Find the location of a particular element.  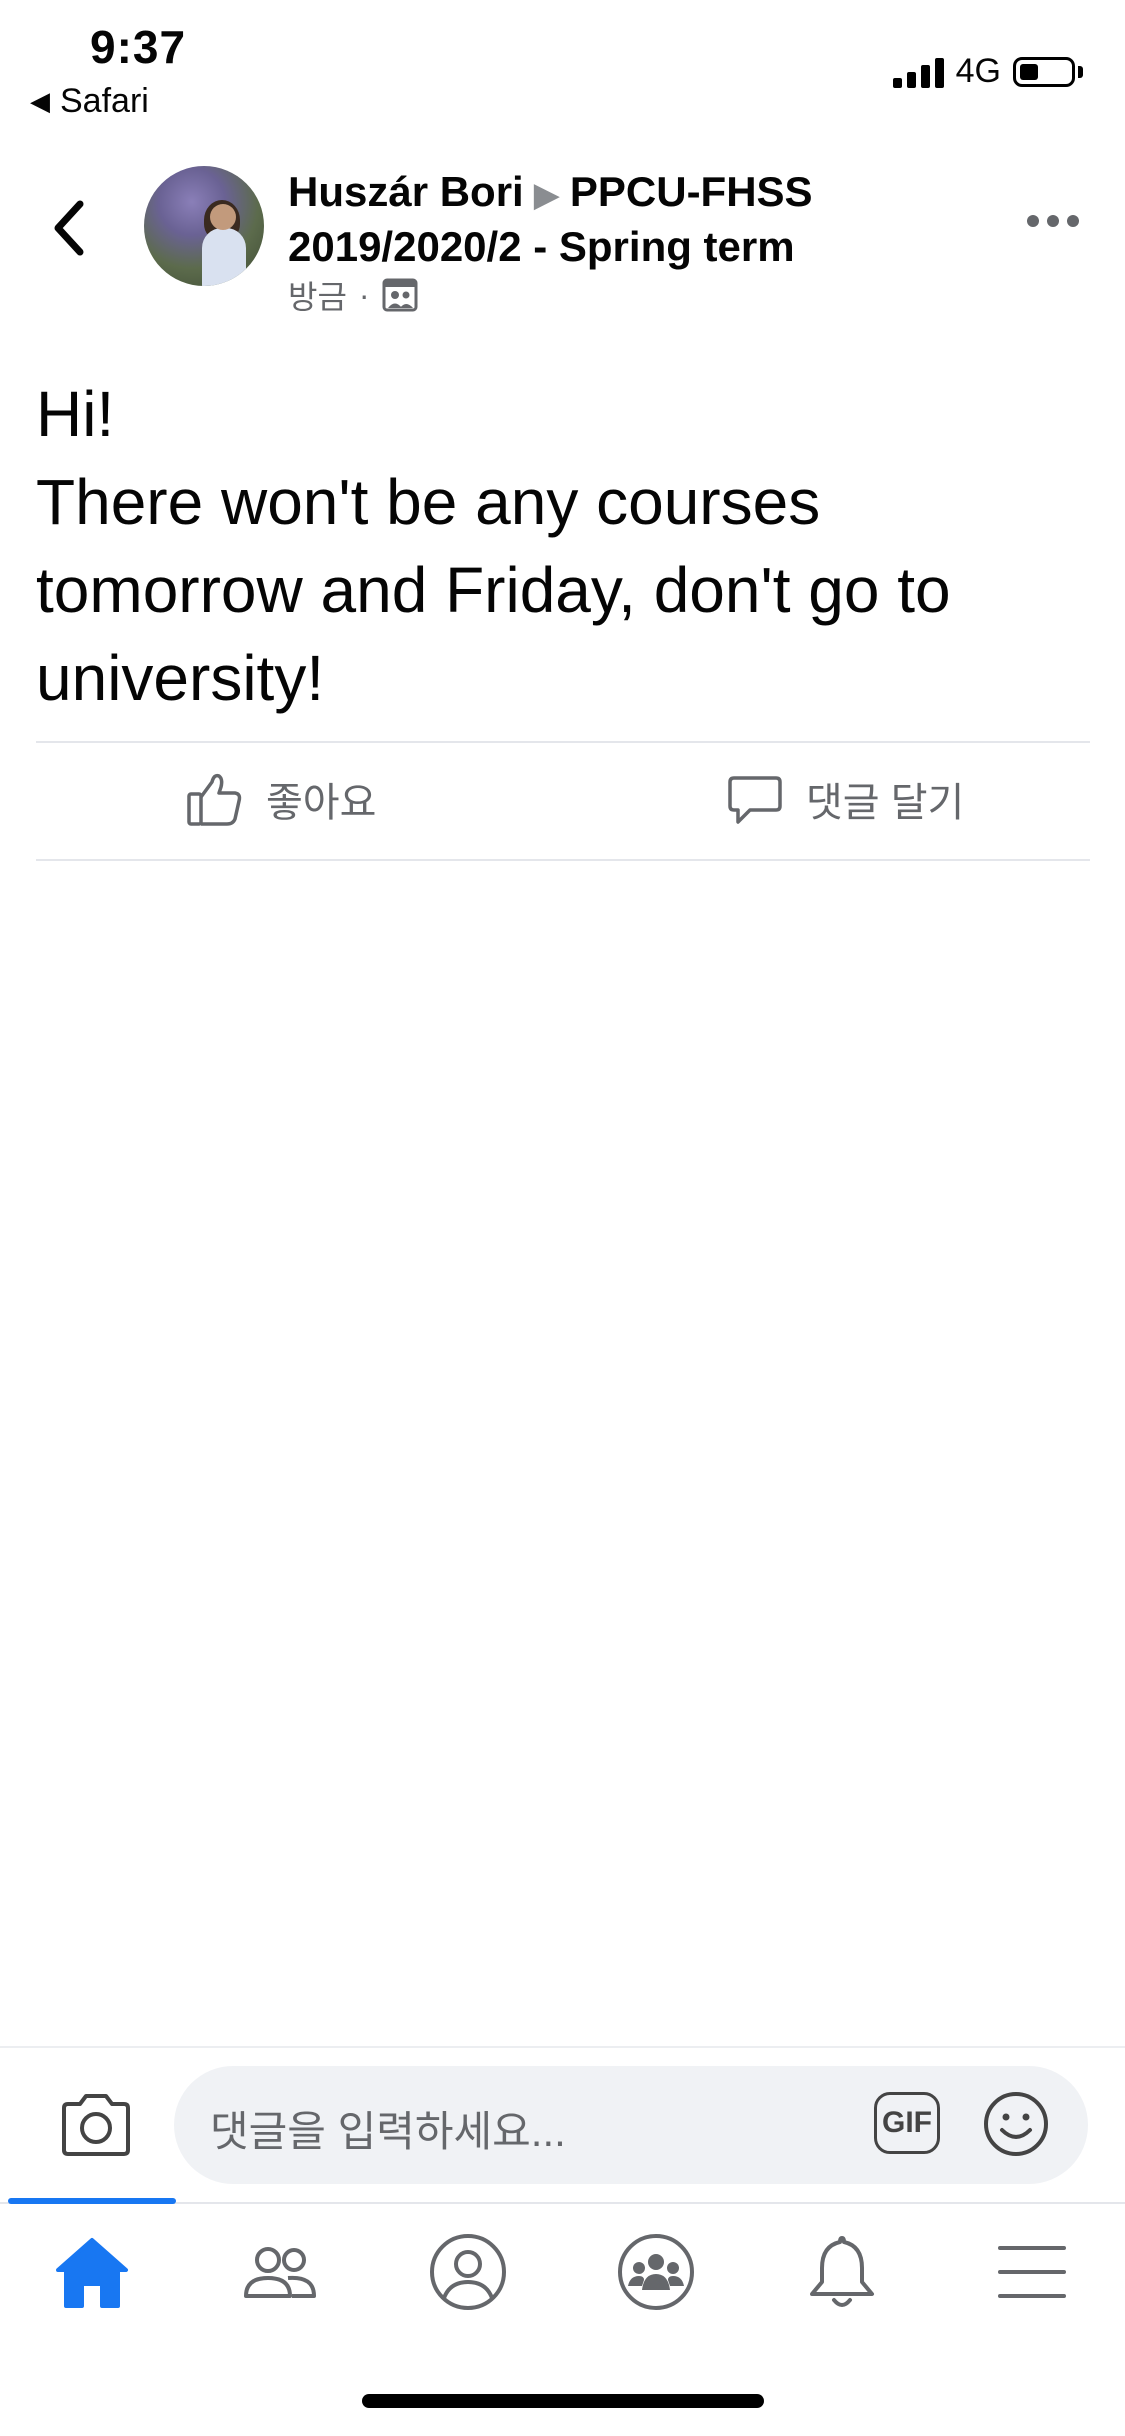

divider-top is located at coordinates (563, 742).